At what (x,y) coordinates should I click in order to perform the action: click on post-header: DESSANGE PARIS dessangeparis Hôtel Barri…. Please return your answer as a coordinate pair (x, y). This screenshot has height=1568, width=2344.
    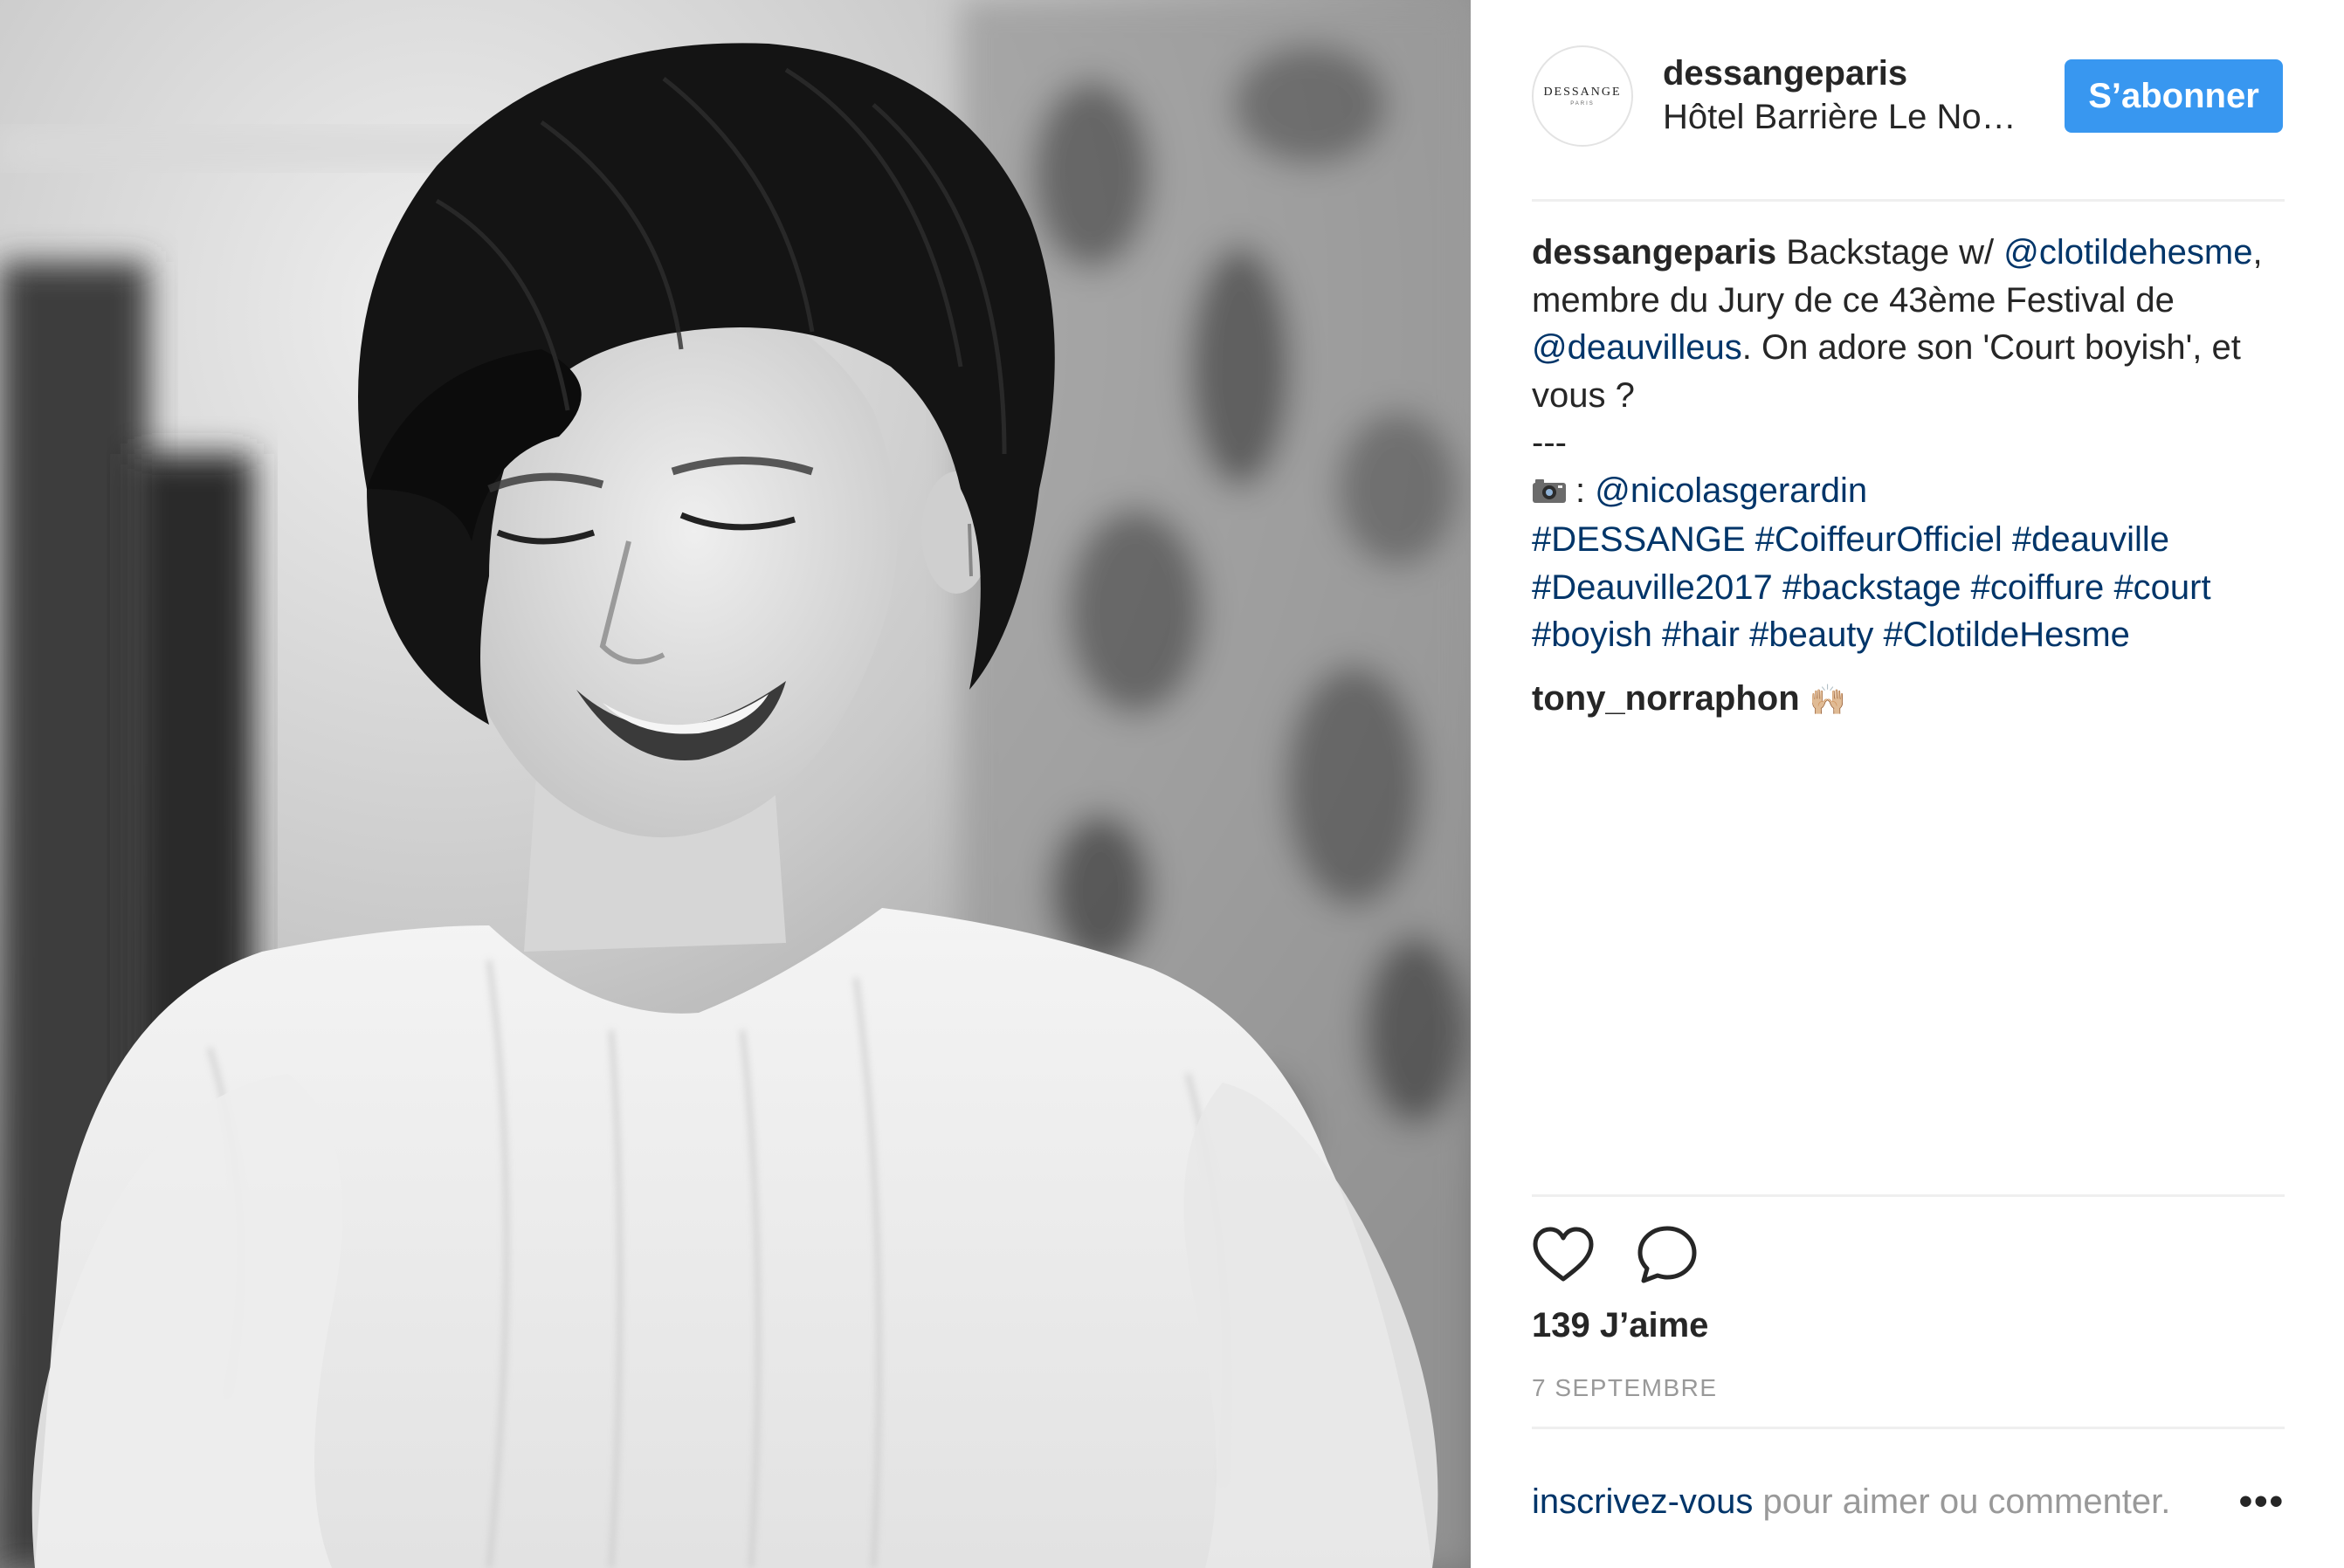
    Looking at the image, I should click on (1907, 96).